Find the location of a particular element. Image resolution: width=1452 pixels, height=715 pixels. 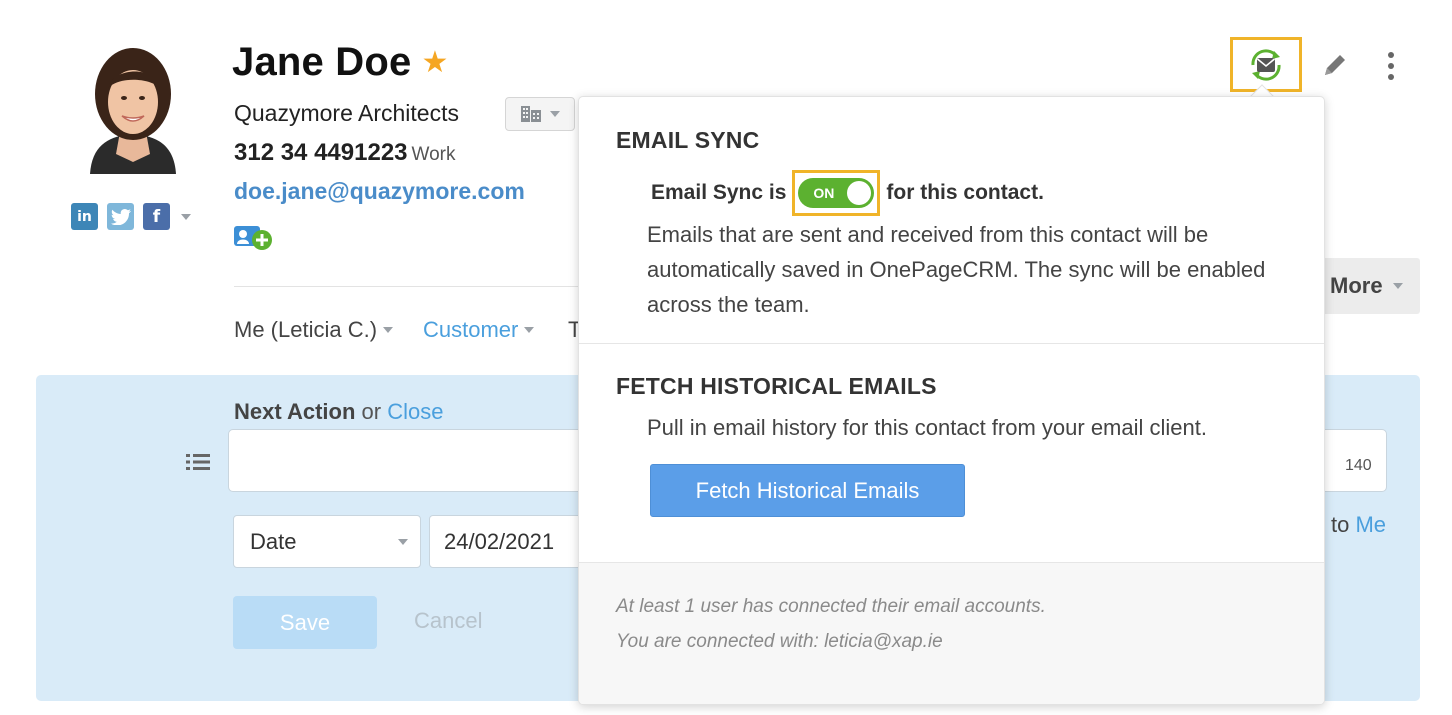

email-sync-button is located at coordinates (1266, 64).